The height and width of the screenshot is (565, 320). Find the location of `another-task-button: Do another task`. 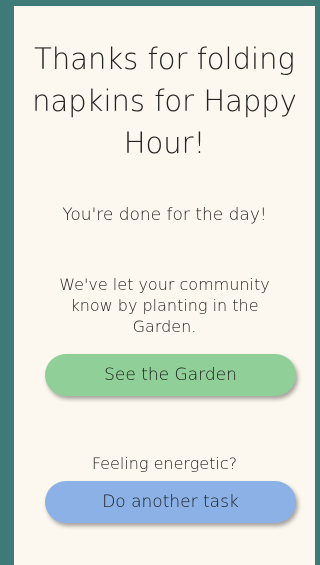

another-task-button: Do another task is located at coordinates (170, 502).